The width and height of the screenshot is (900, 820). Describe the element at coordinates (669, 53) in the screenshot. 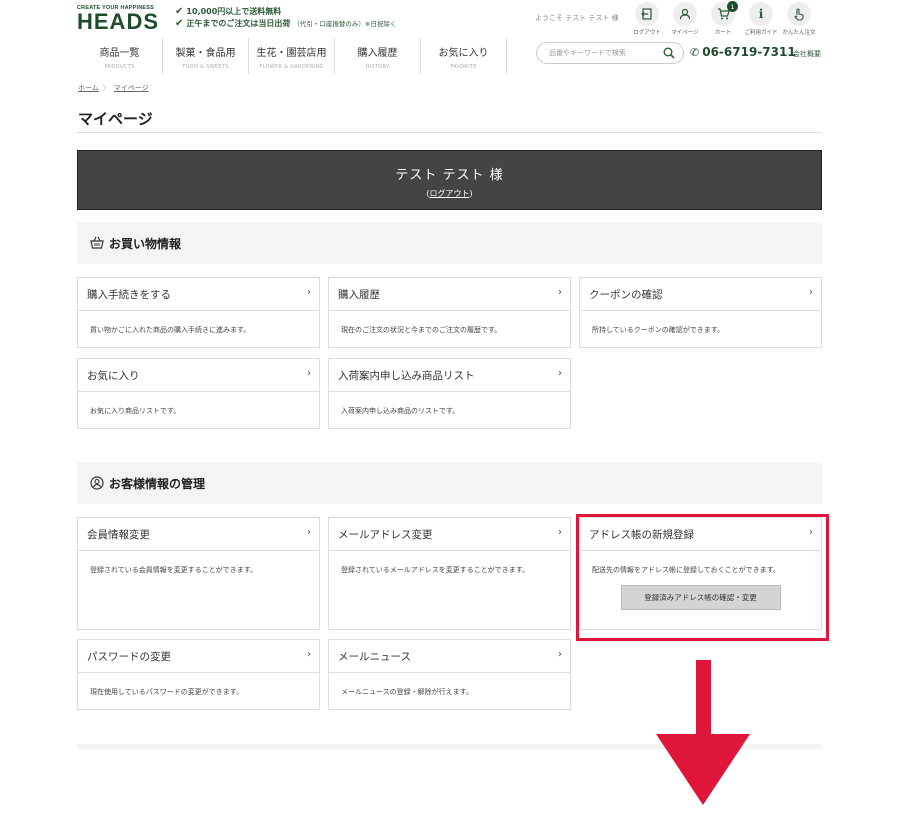

I see `search-icon` at that location.